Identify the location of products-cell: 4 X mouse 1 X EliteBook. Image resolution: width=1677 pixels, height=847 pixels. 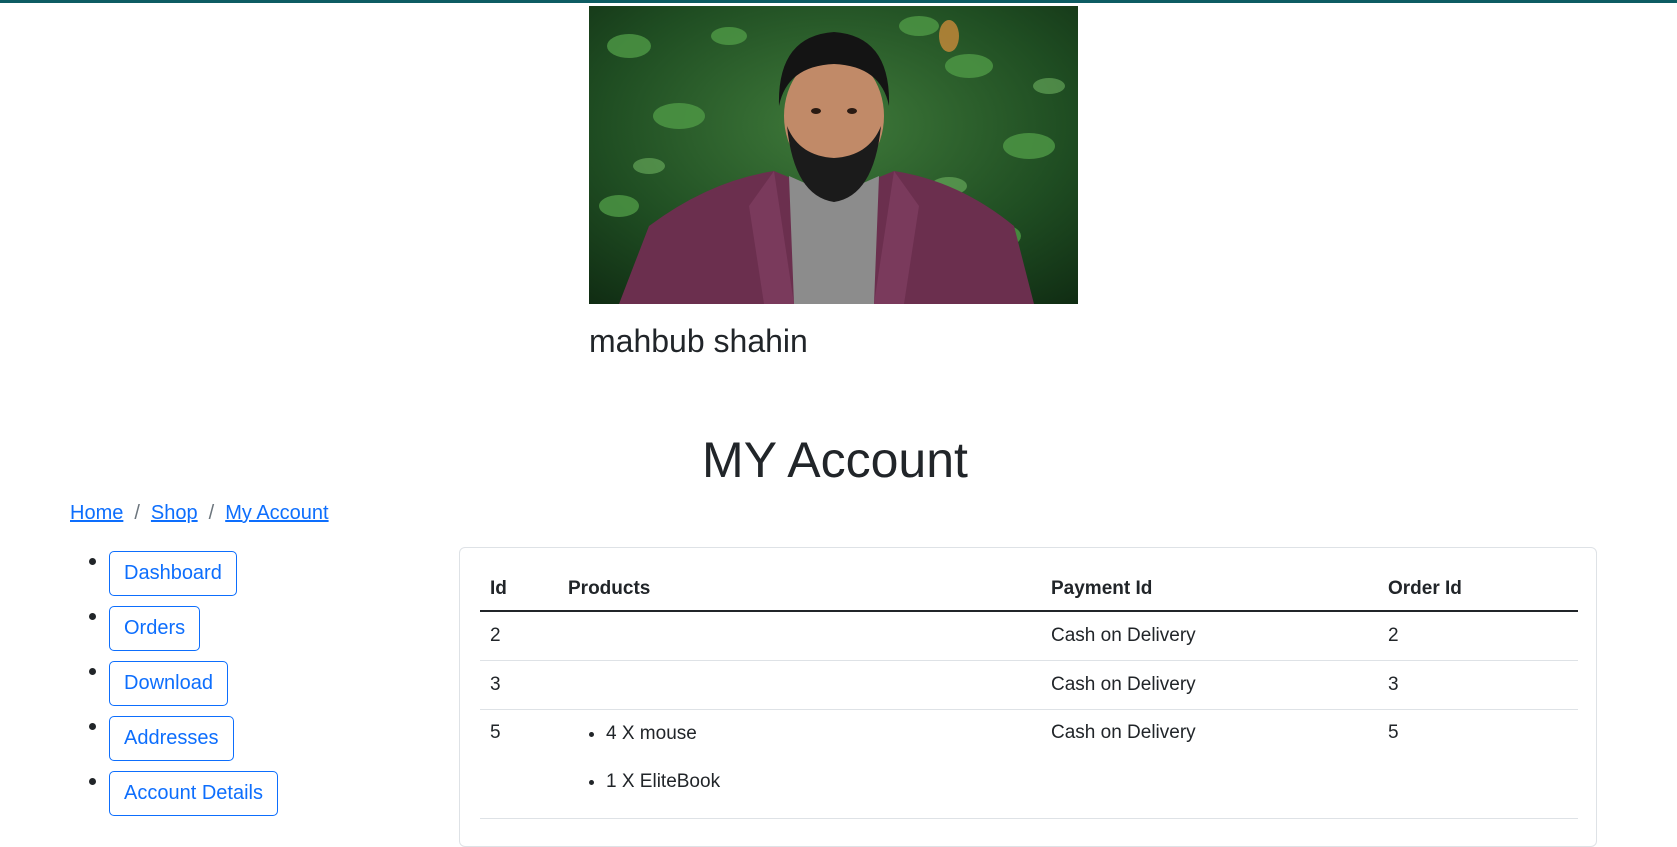
(799, 764).